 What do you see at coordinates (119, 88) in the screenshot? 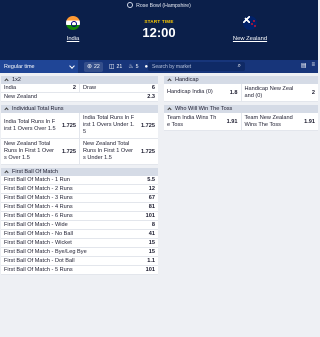
I see `selection-draw: Draw 6` at bounding box center [119, 88].